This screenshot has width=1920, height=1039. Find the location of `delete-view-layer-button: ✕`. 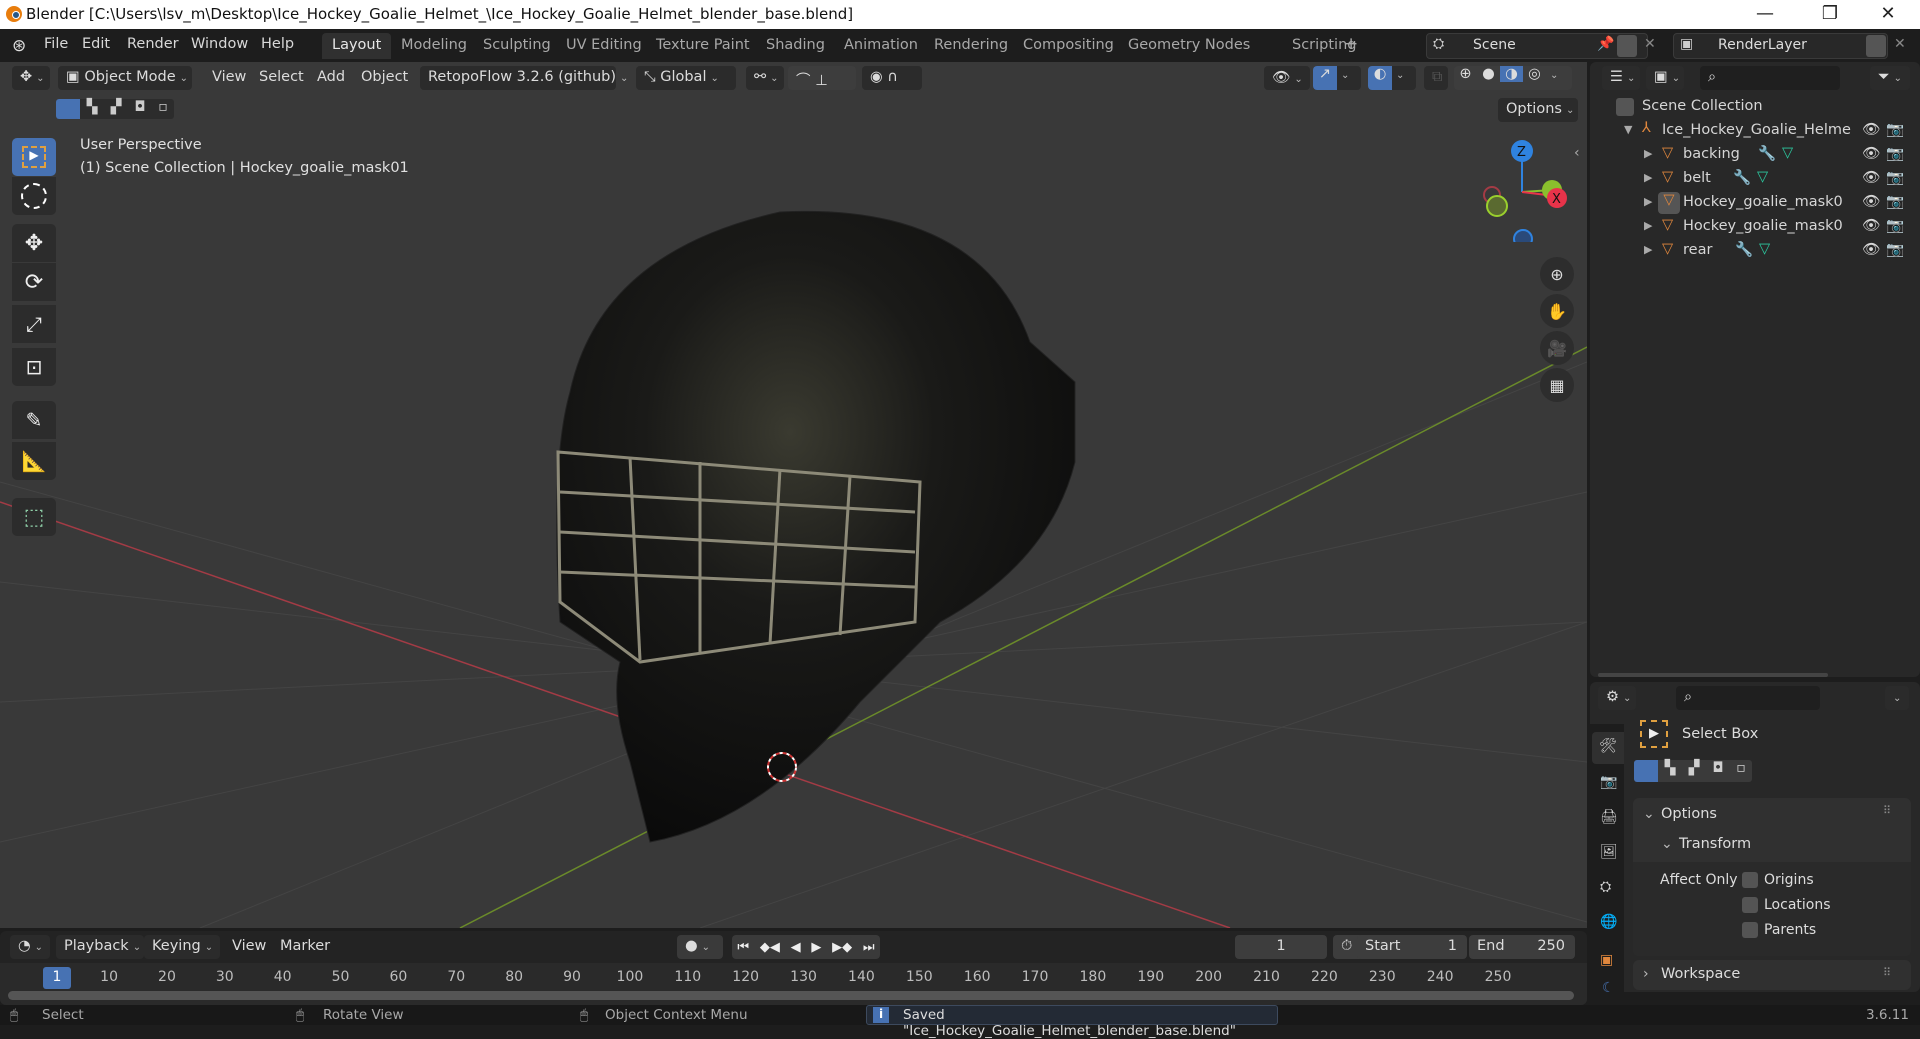

delete-view-layer-button: ✕ is located at coordinates (1900, 44).